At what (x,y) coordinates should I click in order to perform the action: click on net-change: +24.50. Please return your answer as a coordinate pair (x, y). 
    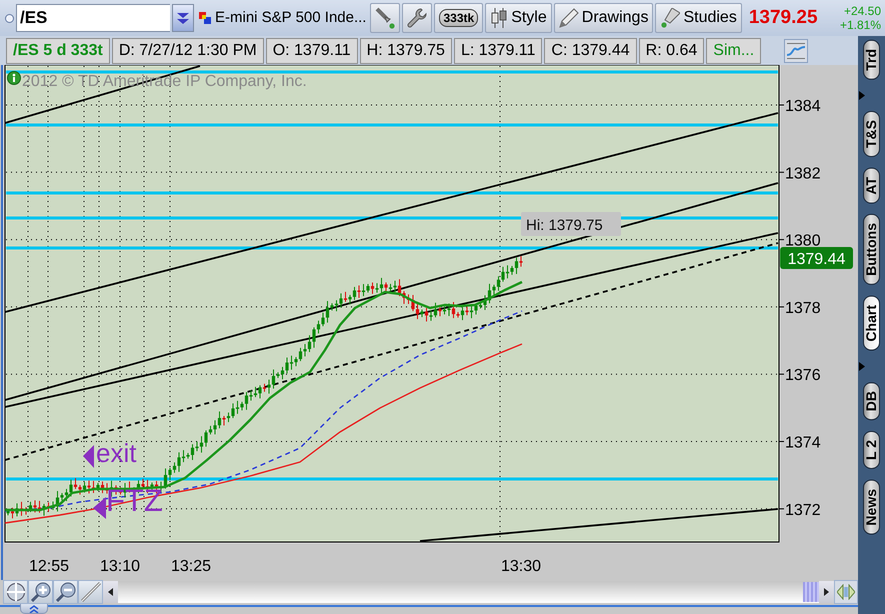
    Looking at the image, I should click on (861, 11).